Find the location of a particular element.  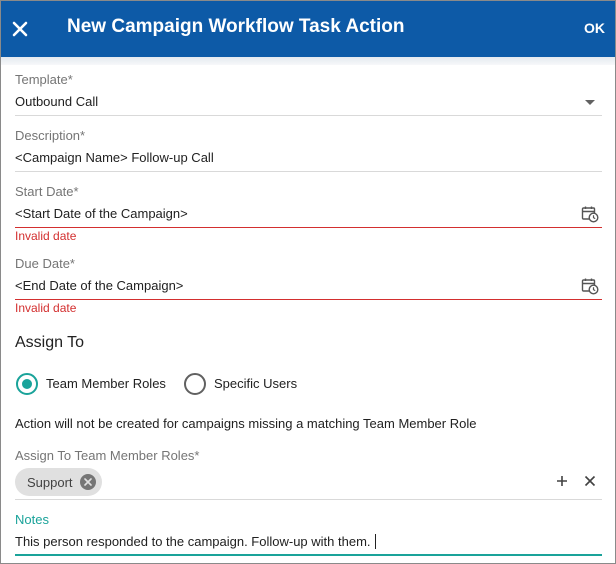

team-member-roles-label: Assign To Team Member Roles* is located at coordinates (107, 455).